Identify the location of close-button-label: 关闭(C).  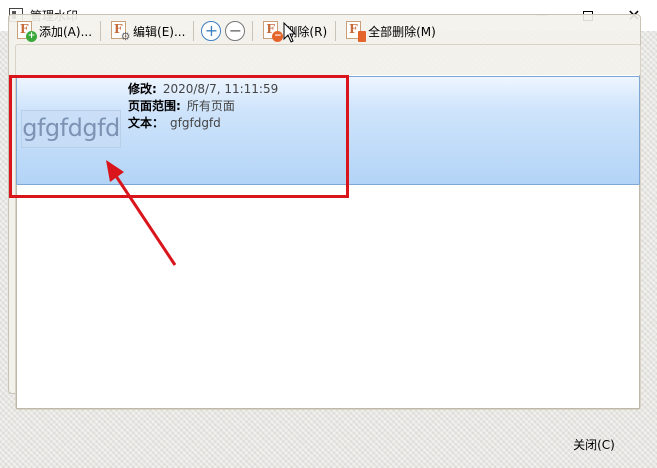
(594, 444).